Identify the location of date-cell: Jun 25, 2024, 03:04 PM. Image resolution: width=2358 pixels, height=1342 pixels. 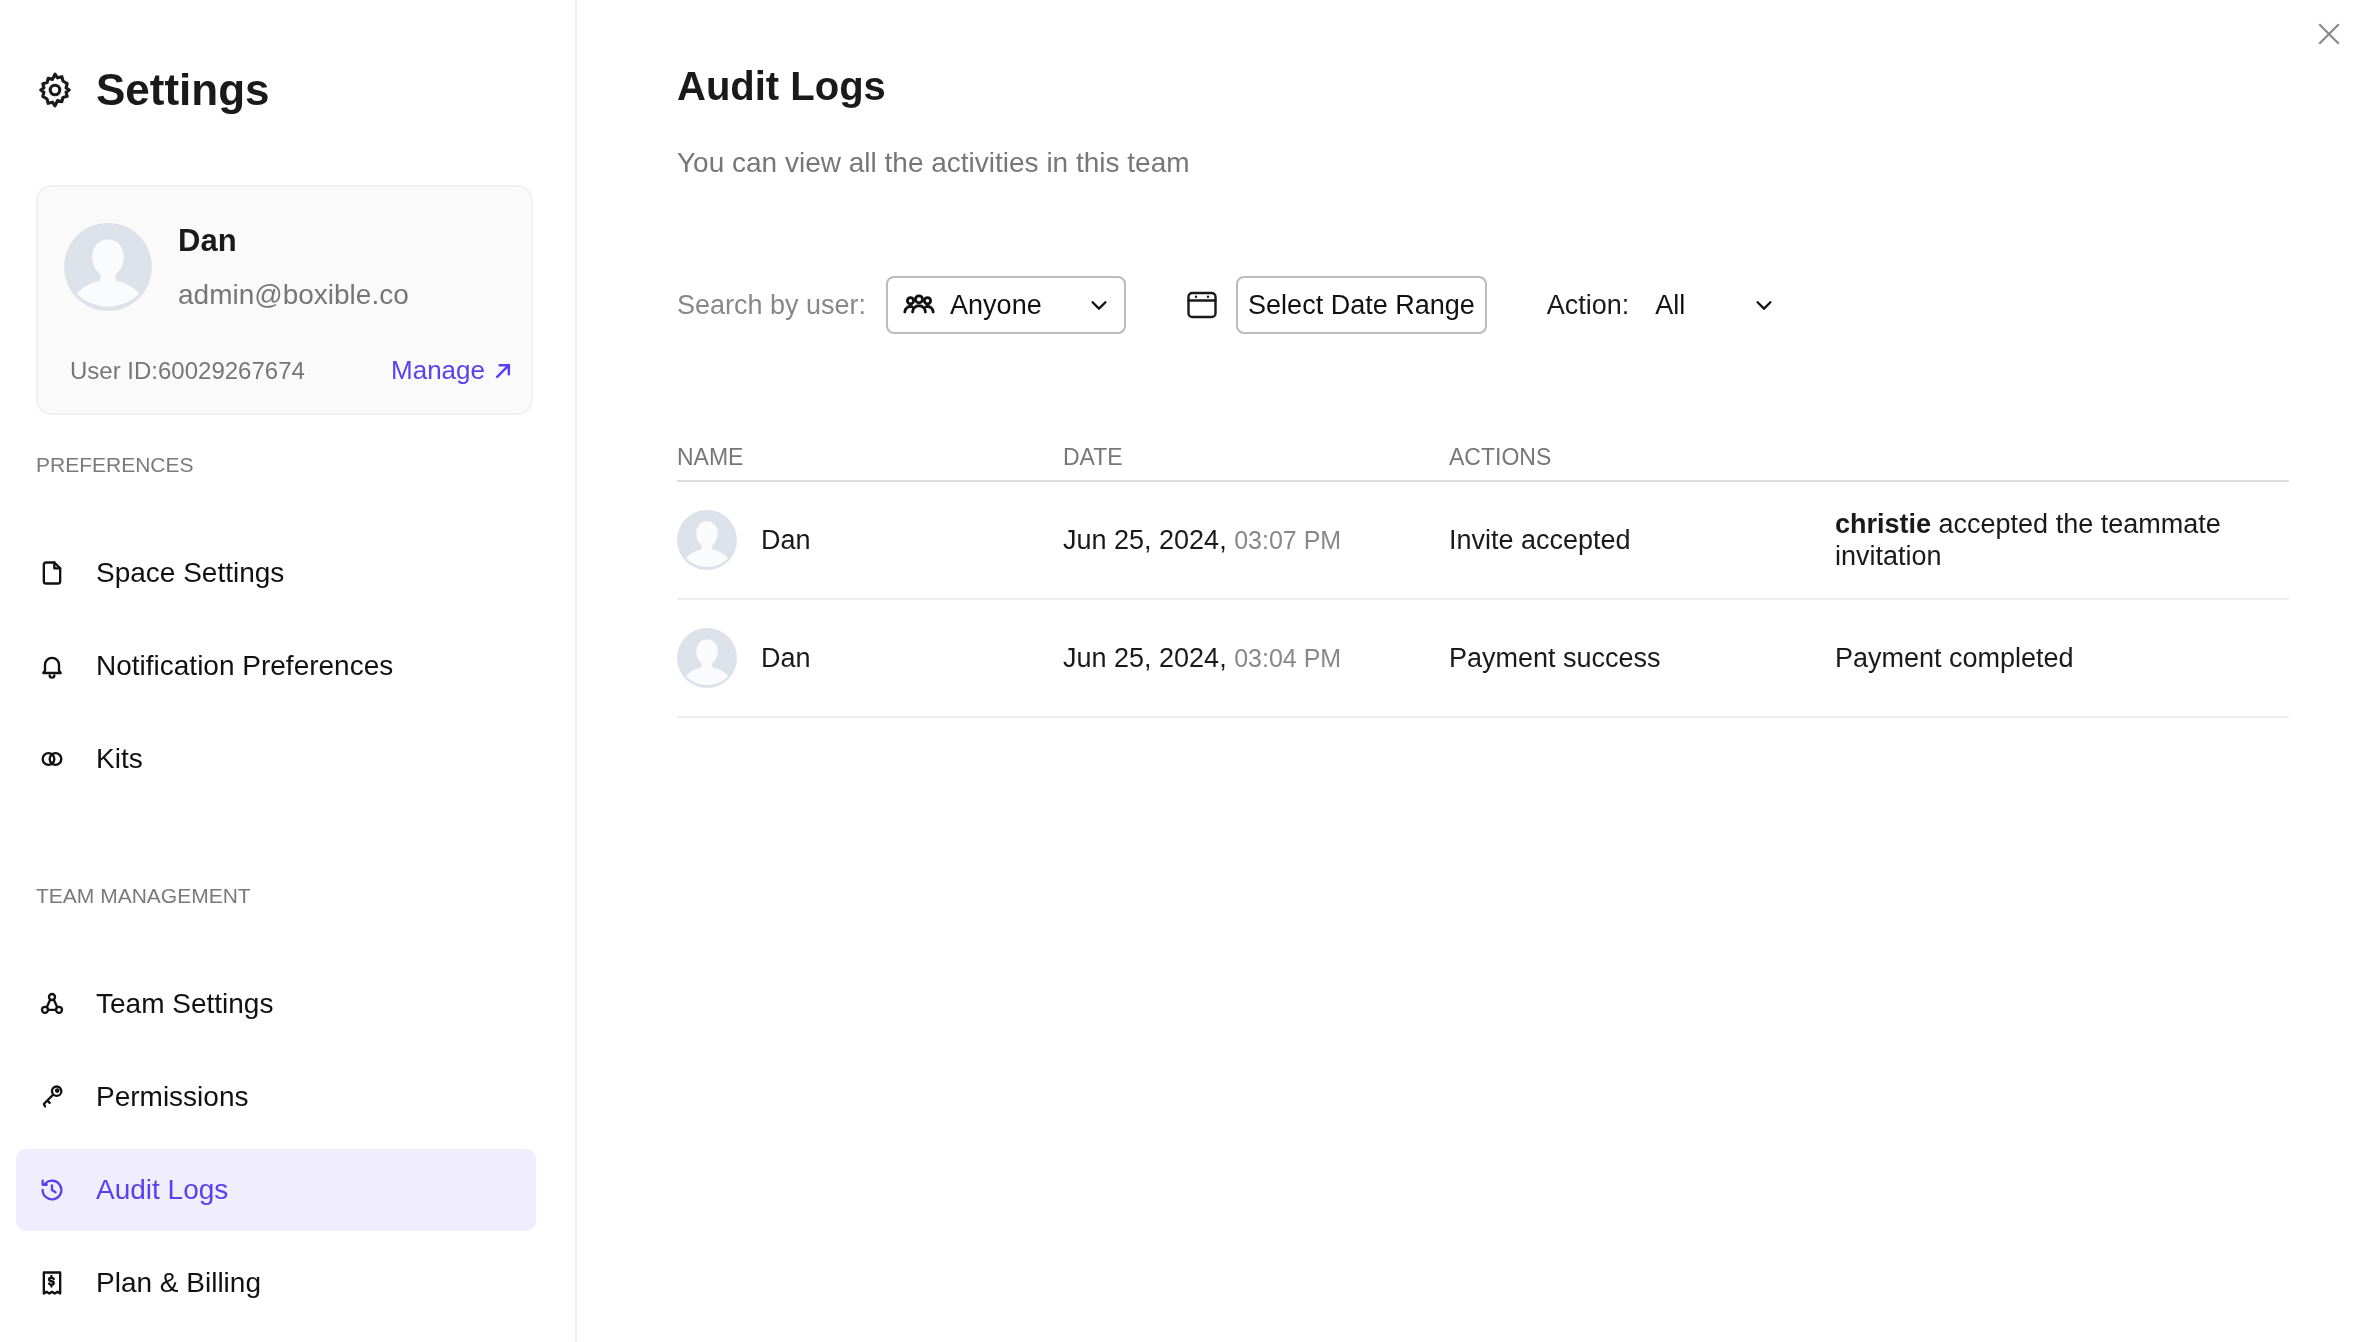
(1202, 657).